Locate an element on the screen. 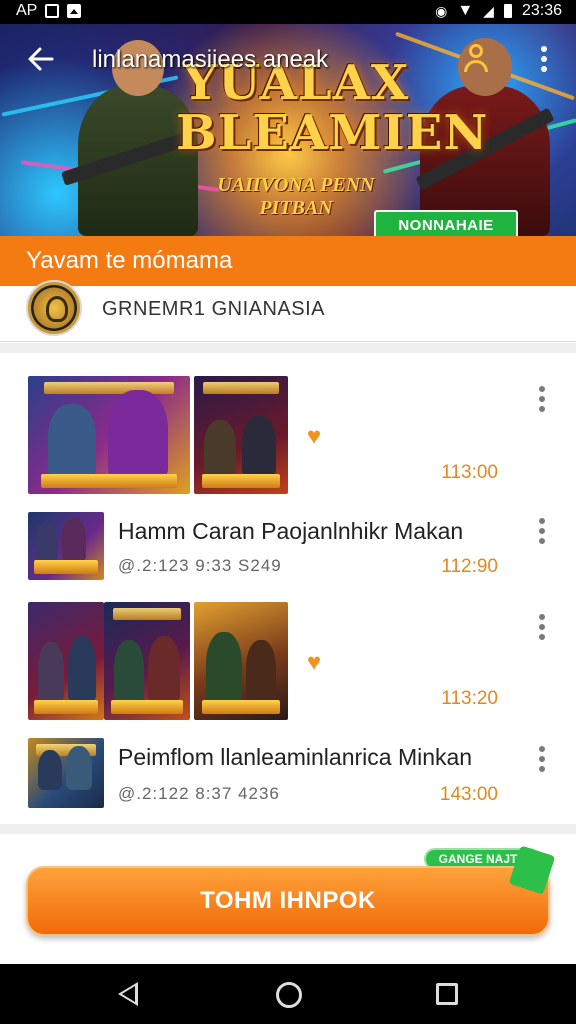 The height and width of the screenshot is (1024, 576). item-title: Hamm Caran Paojanlnhikr Makan is located at coordinates (290, 531).